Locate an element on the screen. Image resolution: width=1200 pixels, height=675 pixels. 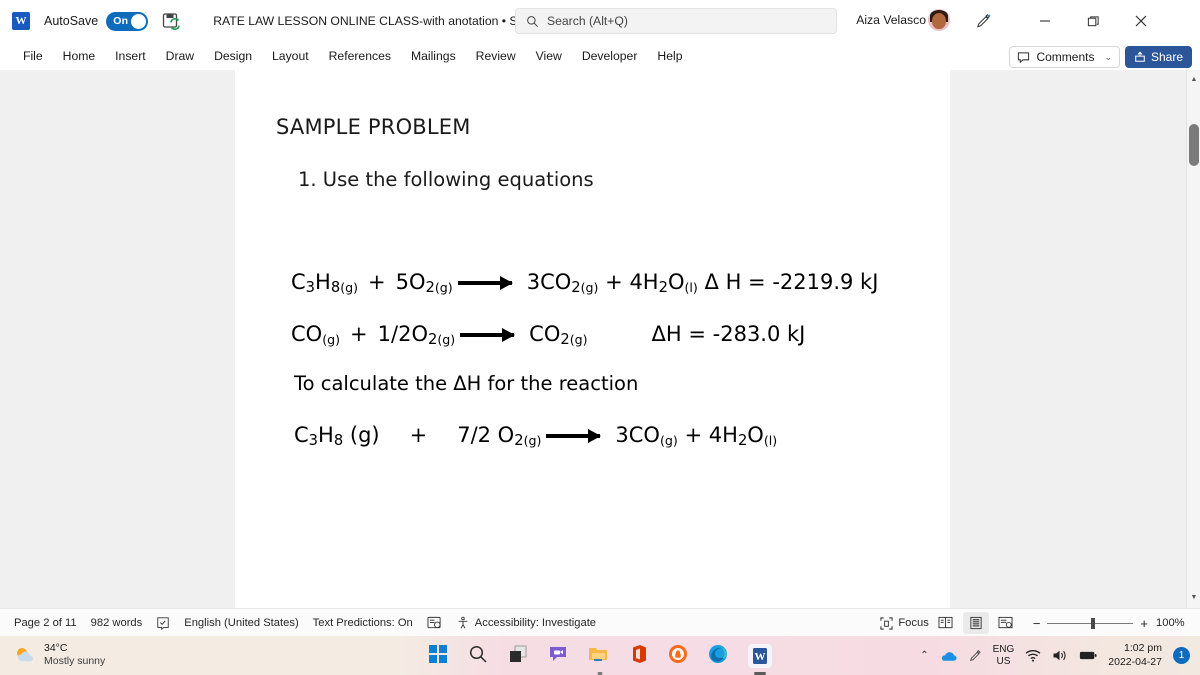
proofing-check-icon is located at coordinates (163, 623).